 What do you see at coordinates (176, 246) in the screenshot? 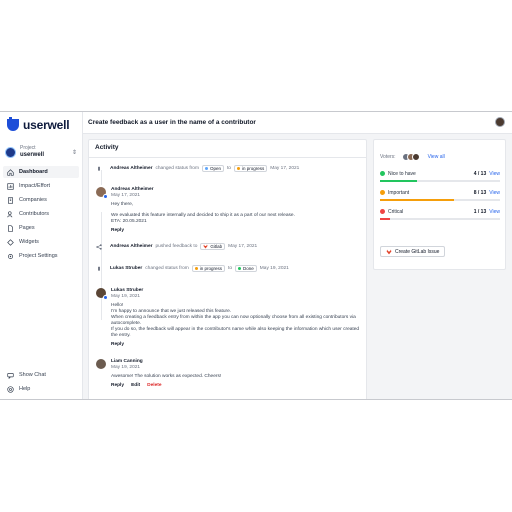
I see `event-action: pushed feedback to` at bounding box center [176, 246].